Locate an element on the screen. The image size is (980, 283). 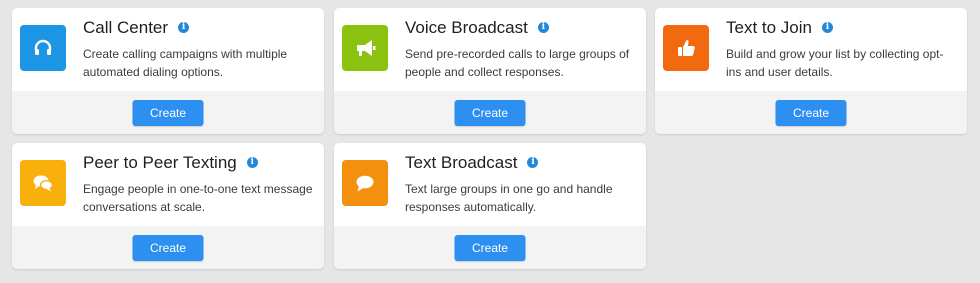
create-call-center-button: Create is located at coordinates (168, 113).